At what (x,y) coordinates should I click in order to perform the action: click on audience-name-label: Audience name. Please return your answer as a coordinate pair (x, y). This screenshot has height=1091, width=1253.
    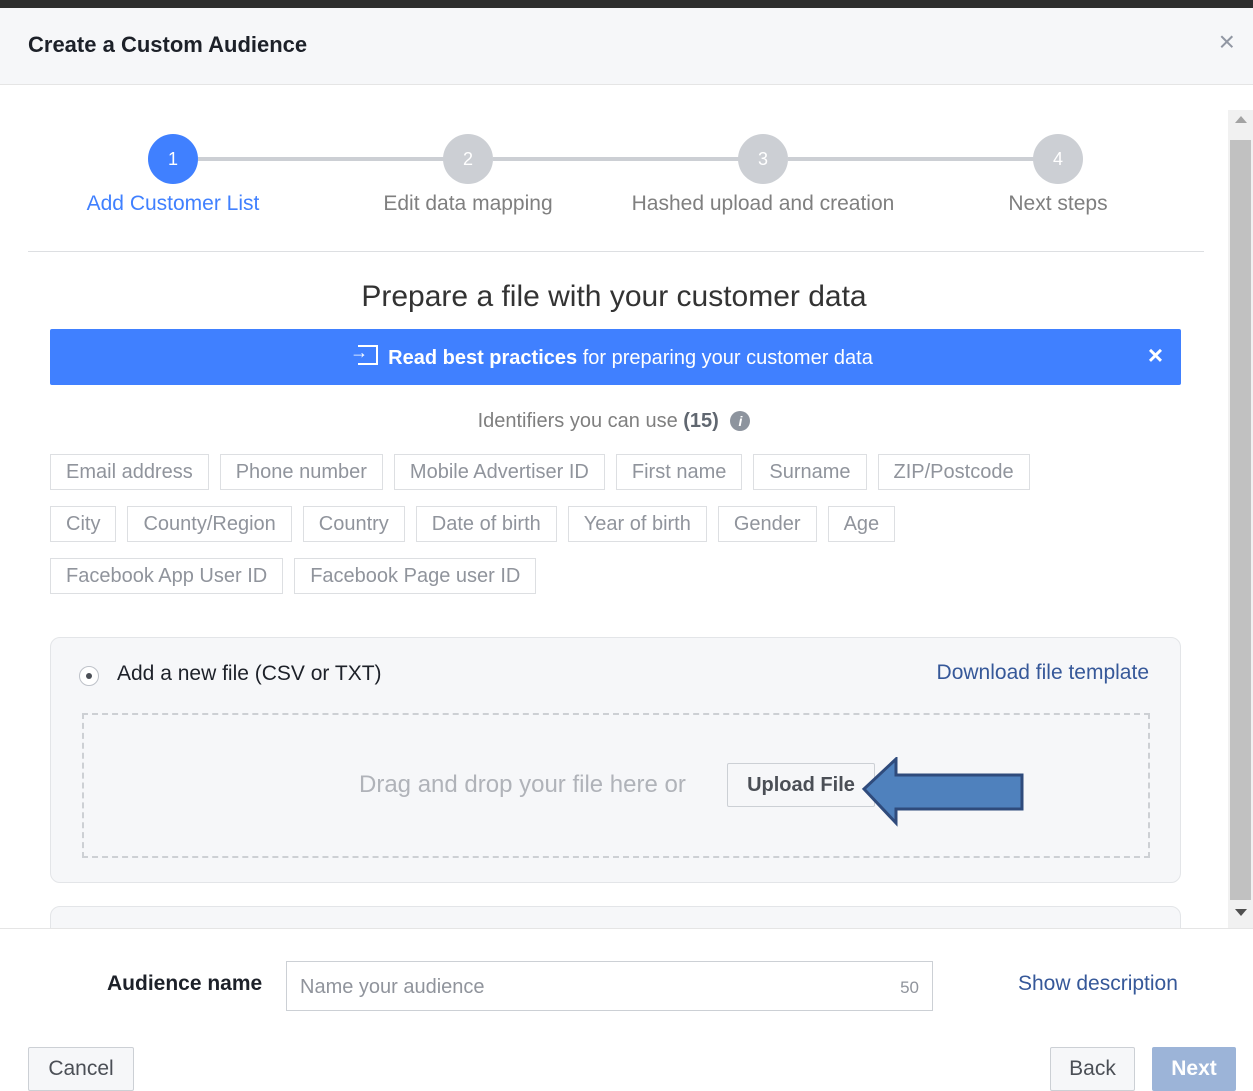
    Looking at the image, I should click on (185, 983).